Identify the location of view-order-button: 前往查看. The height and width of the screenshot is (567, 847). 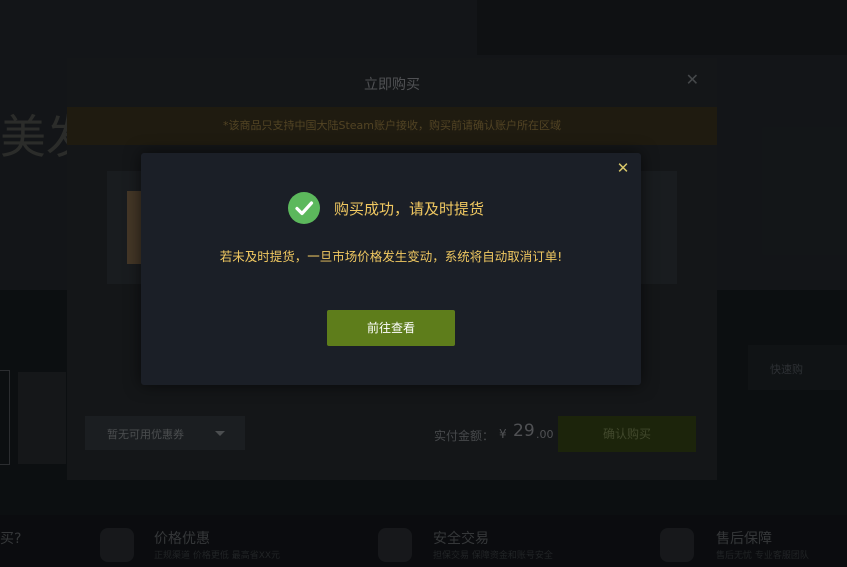
(391, 328).